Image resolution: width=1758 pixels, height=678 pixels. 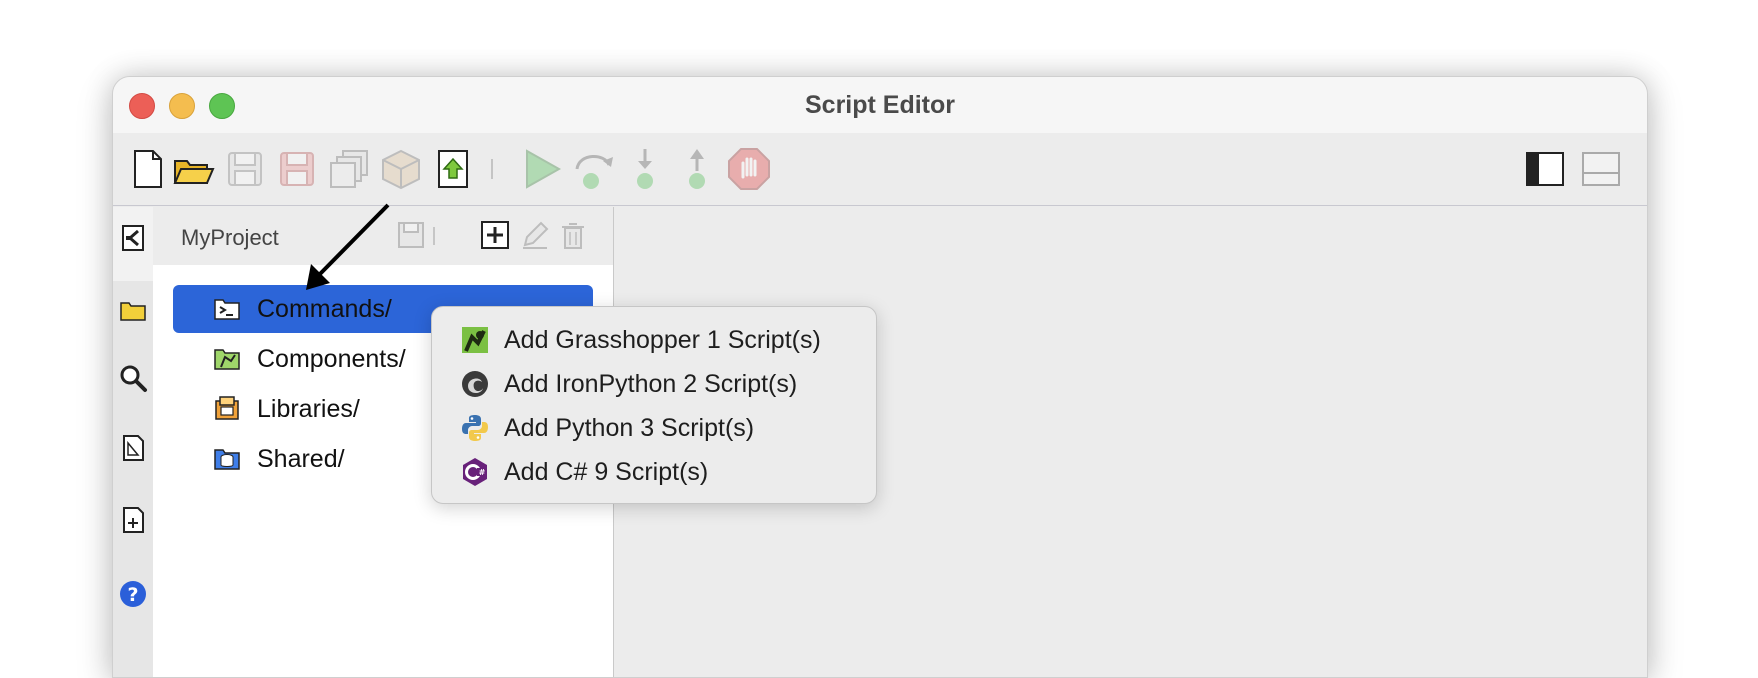 What do you see at coordinates (662, 340) in the screenshot?
I see `menu-item-label: Add Grasshopper 1 Script(s)` at bounding box center [662, 340].